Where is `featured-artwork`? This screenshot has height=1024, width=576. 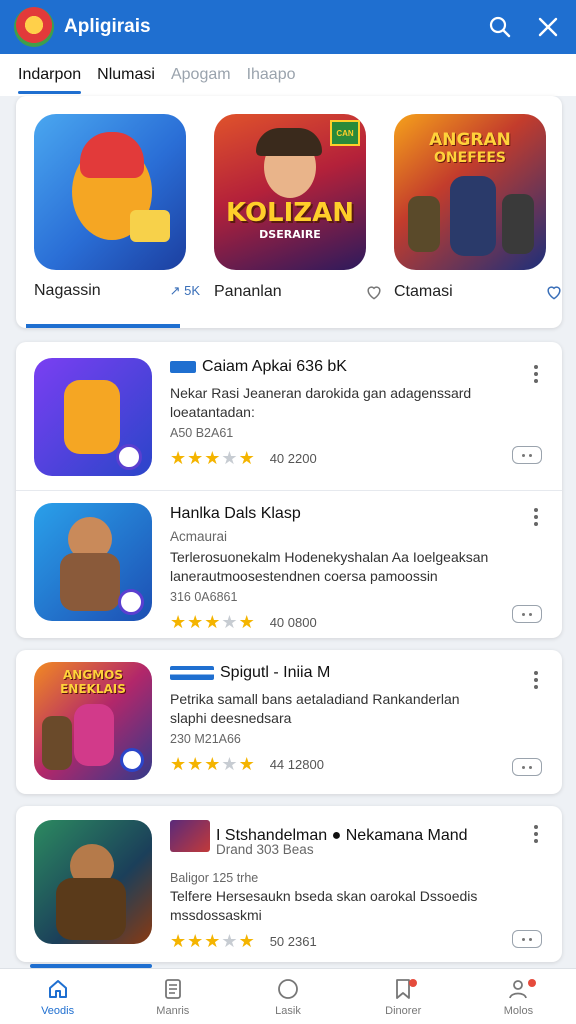 featured-artwork is located at coordinates (110, 192).